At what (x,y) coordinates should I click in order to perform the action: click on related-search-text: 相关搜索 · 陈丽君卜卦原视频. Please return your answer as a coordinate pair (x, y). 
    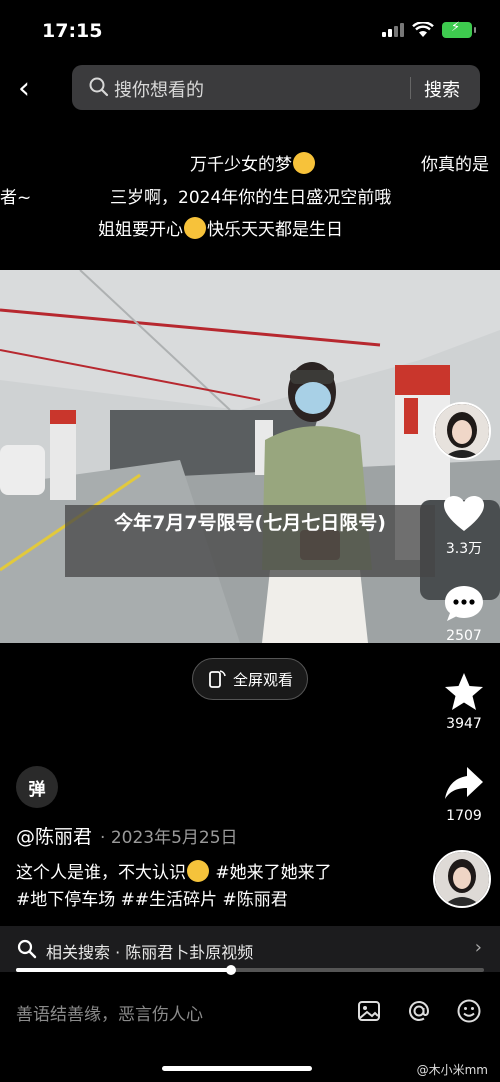
    Looking at the image, I should click on (150, 952).